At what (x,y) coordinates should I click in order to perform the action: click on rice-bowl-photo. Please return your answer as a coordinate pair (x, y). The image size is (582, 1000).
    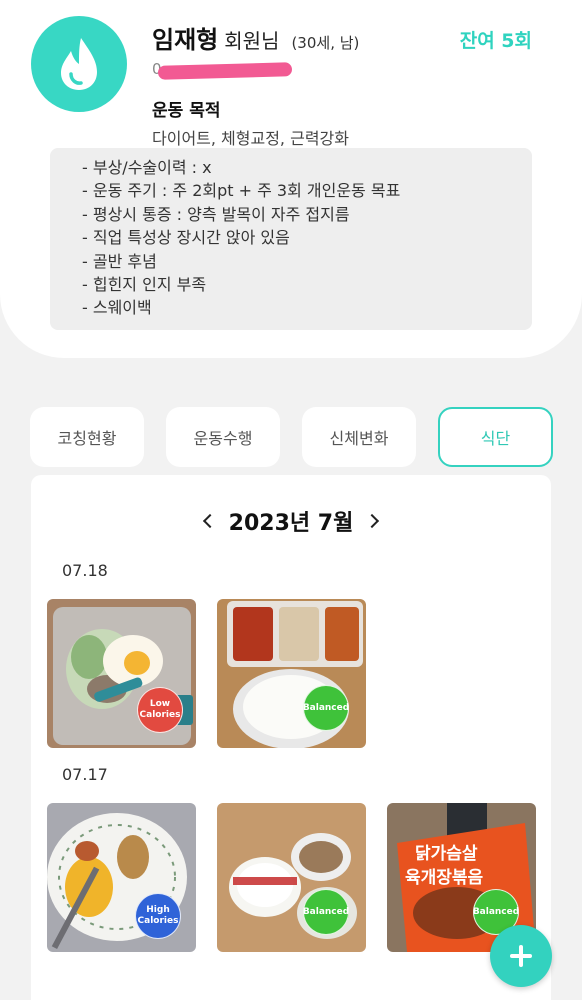
    Looking at the image, I should click on (291, 877).